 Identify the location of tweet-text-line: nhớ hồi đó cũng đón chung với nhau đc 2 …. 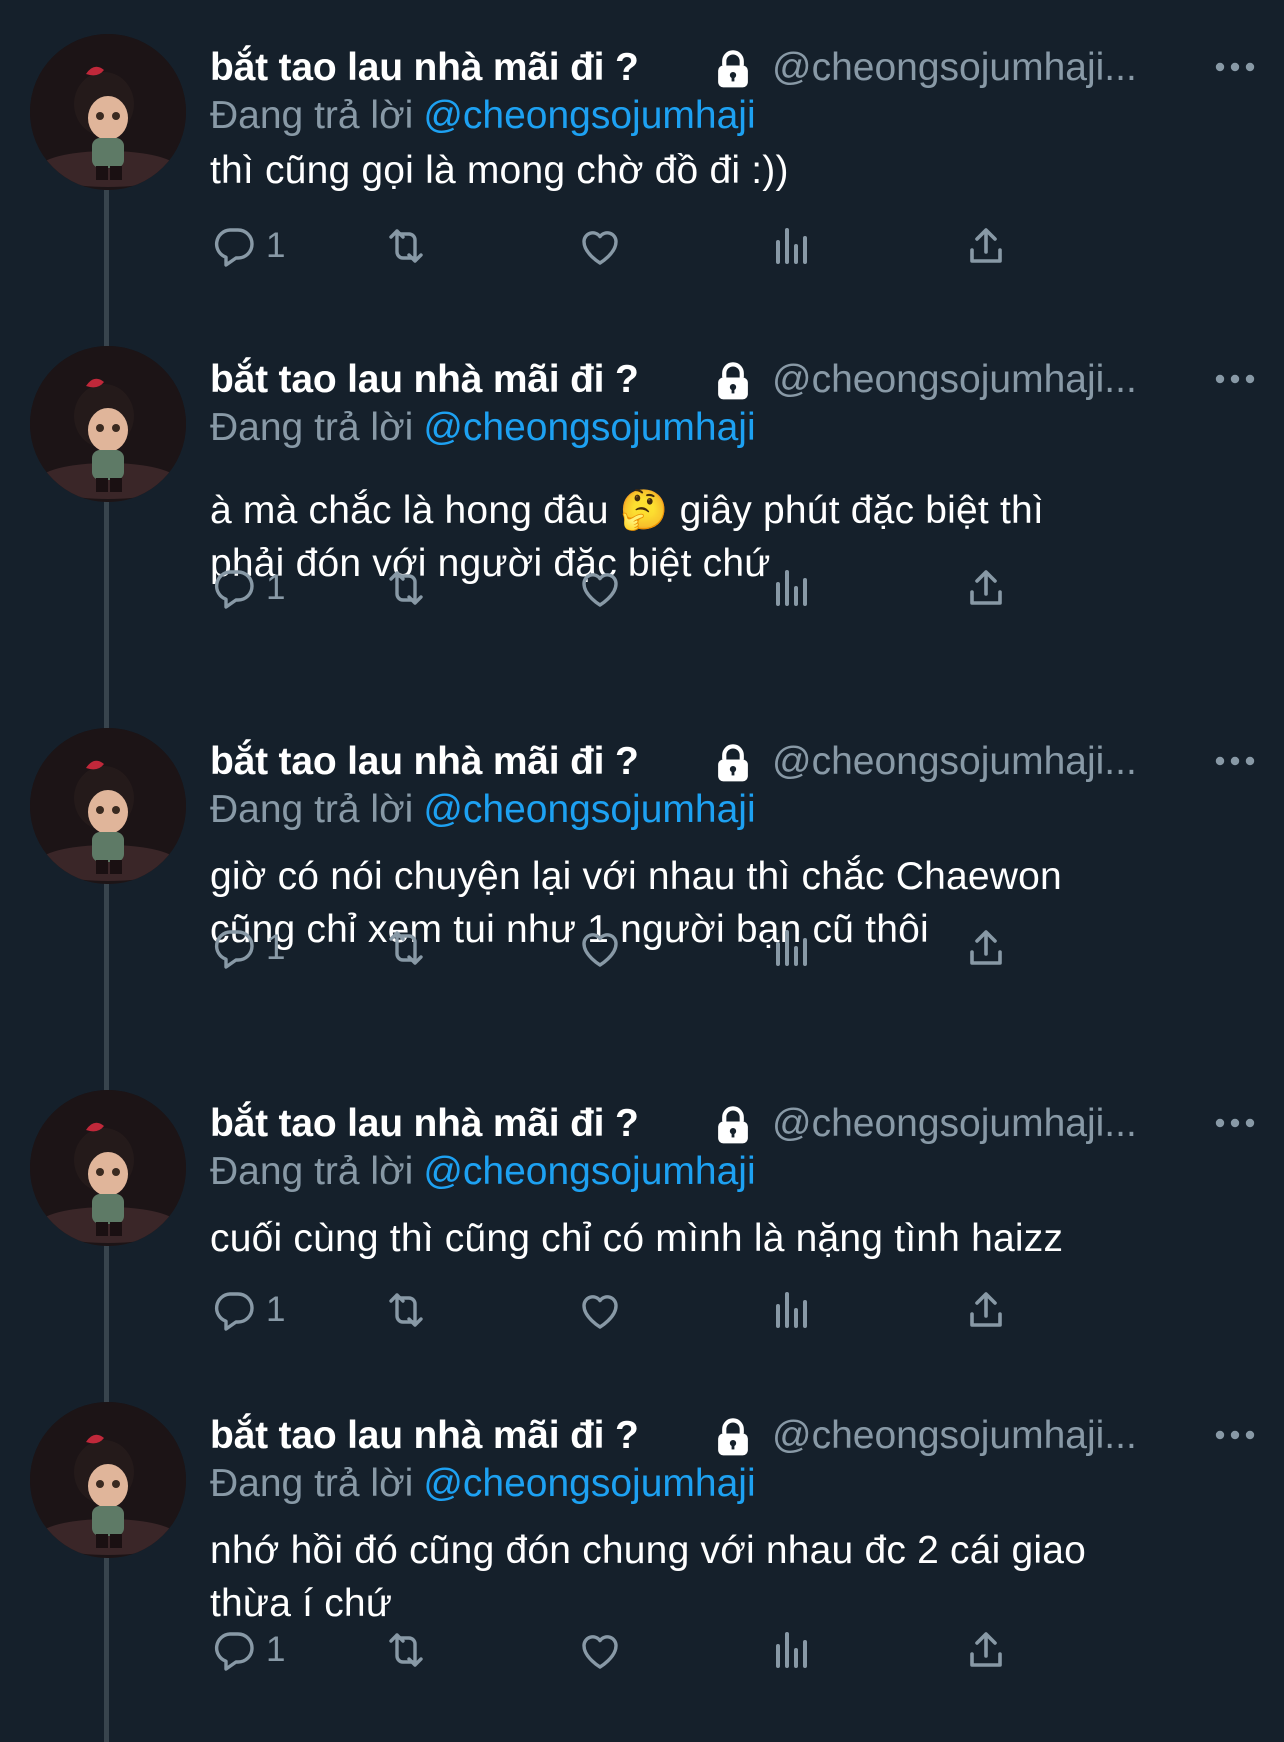
(648, 1550).